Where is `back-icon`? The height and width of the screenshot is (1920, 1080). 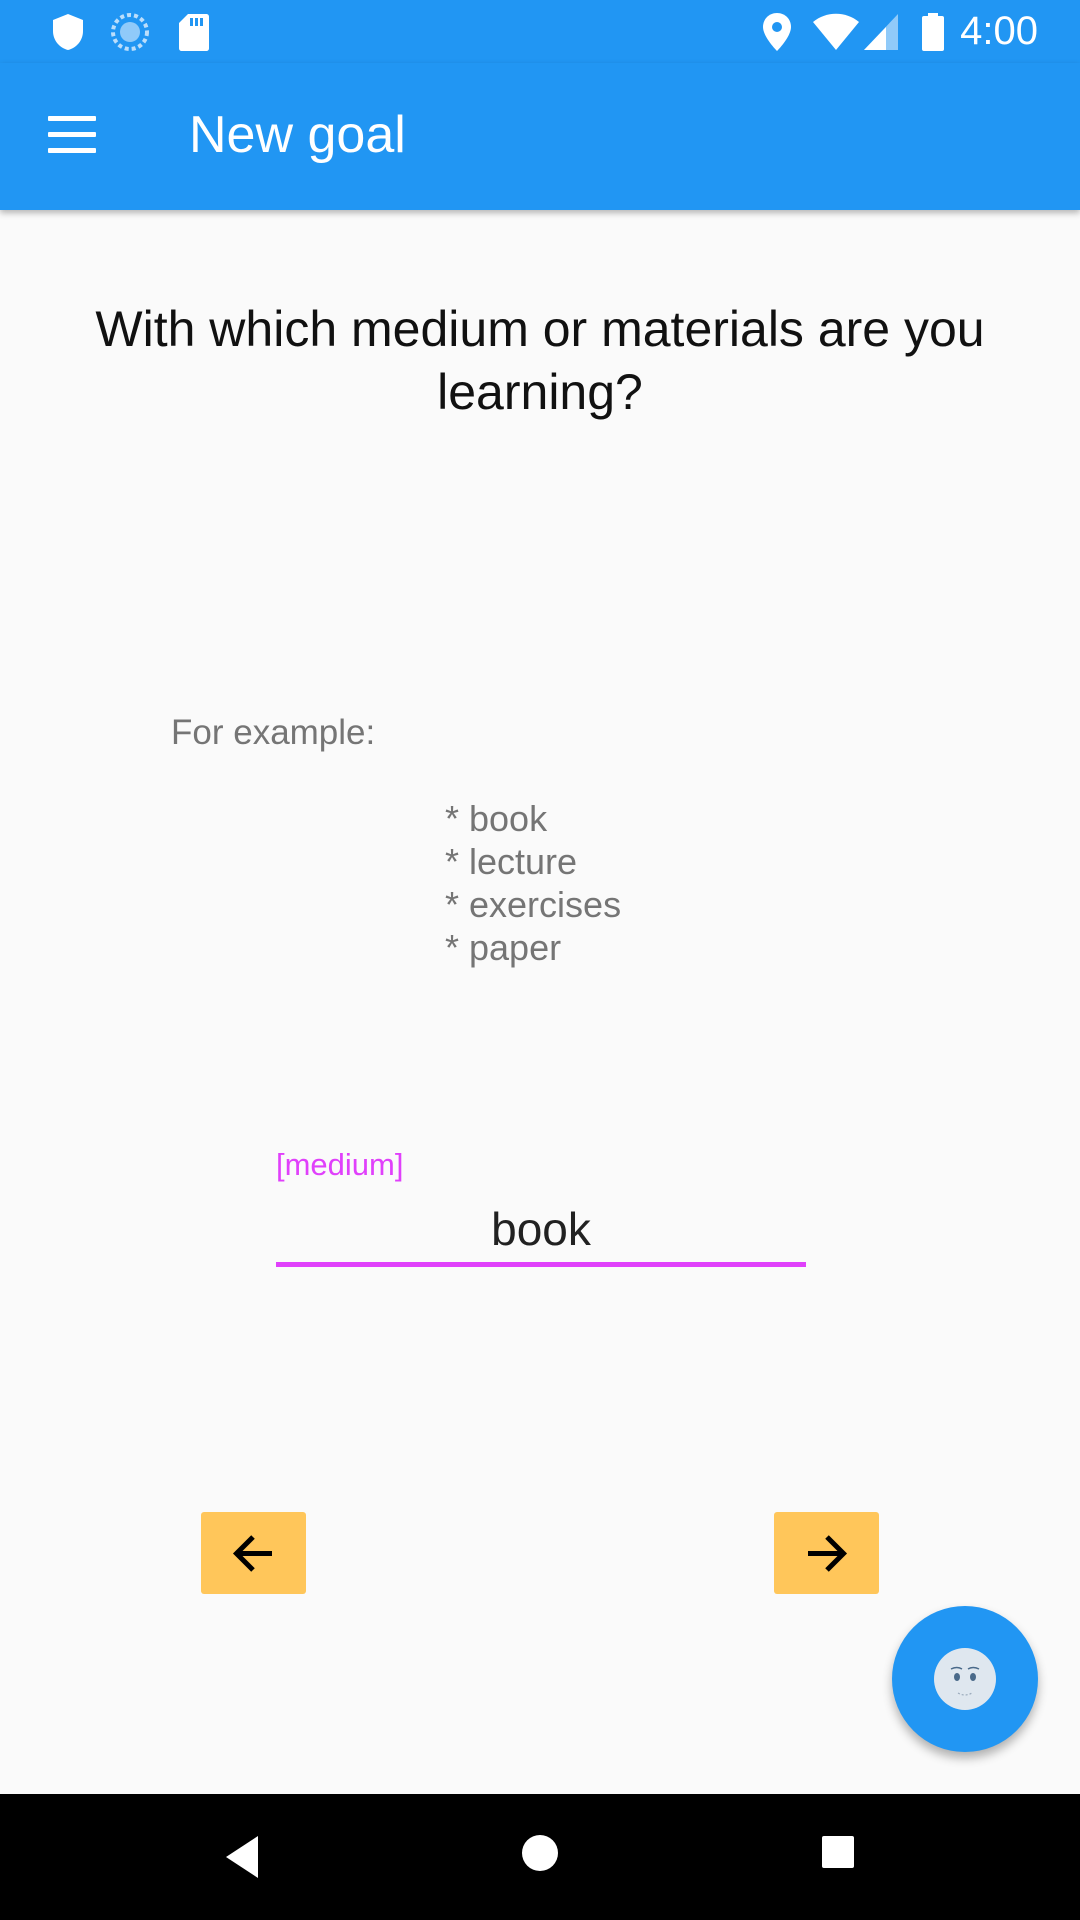
back-icon is located at coordinates (242, 1857).